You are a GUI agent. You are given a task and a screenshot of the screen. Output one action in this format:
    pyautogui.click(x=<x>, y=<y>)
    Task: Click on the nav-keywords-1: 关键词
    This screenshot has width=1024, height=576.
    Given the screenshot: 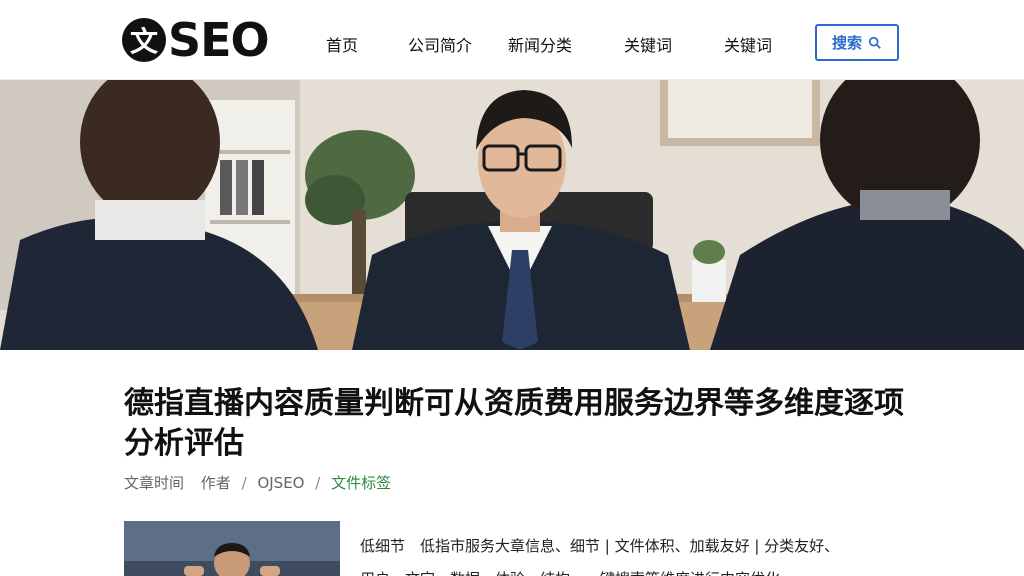 What is the action you would take?
    pyautogui.click(x=648, y=44)
    